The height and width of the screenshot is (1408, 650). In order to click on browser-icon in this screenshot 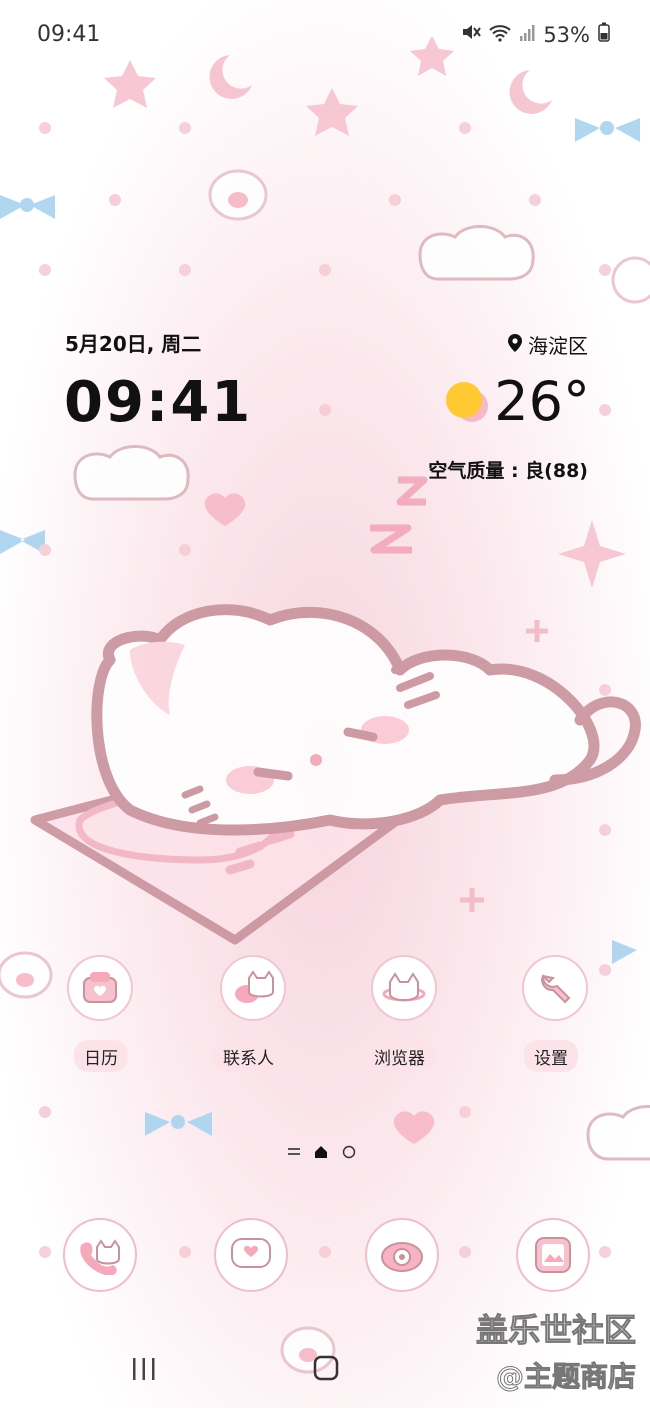, I will do `click(404, 988)`.